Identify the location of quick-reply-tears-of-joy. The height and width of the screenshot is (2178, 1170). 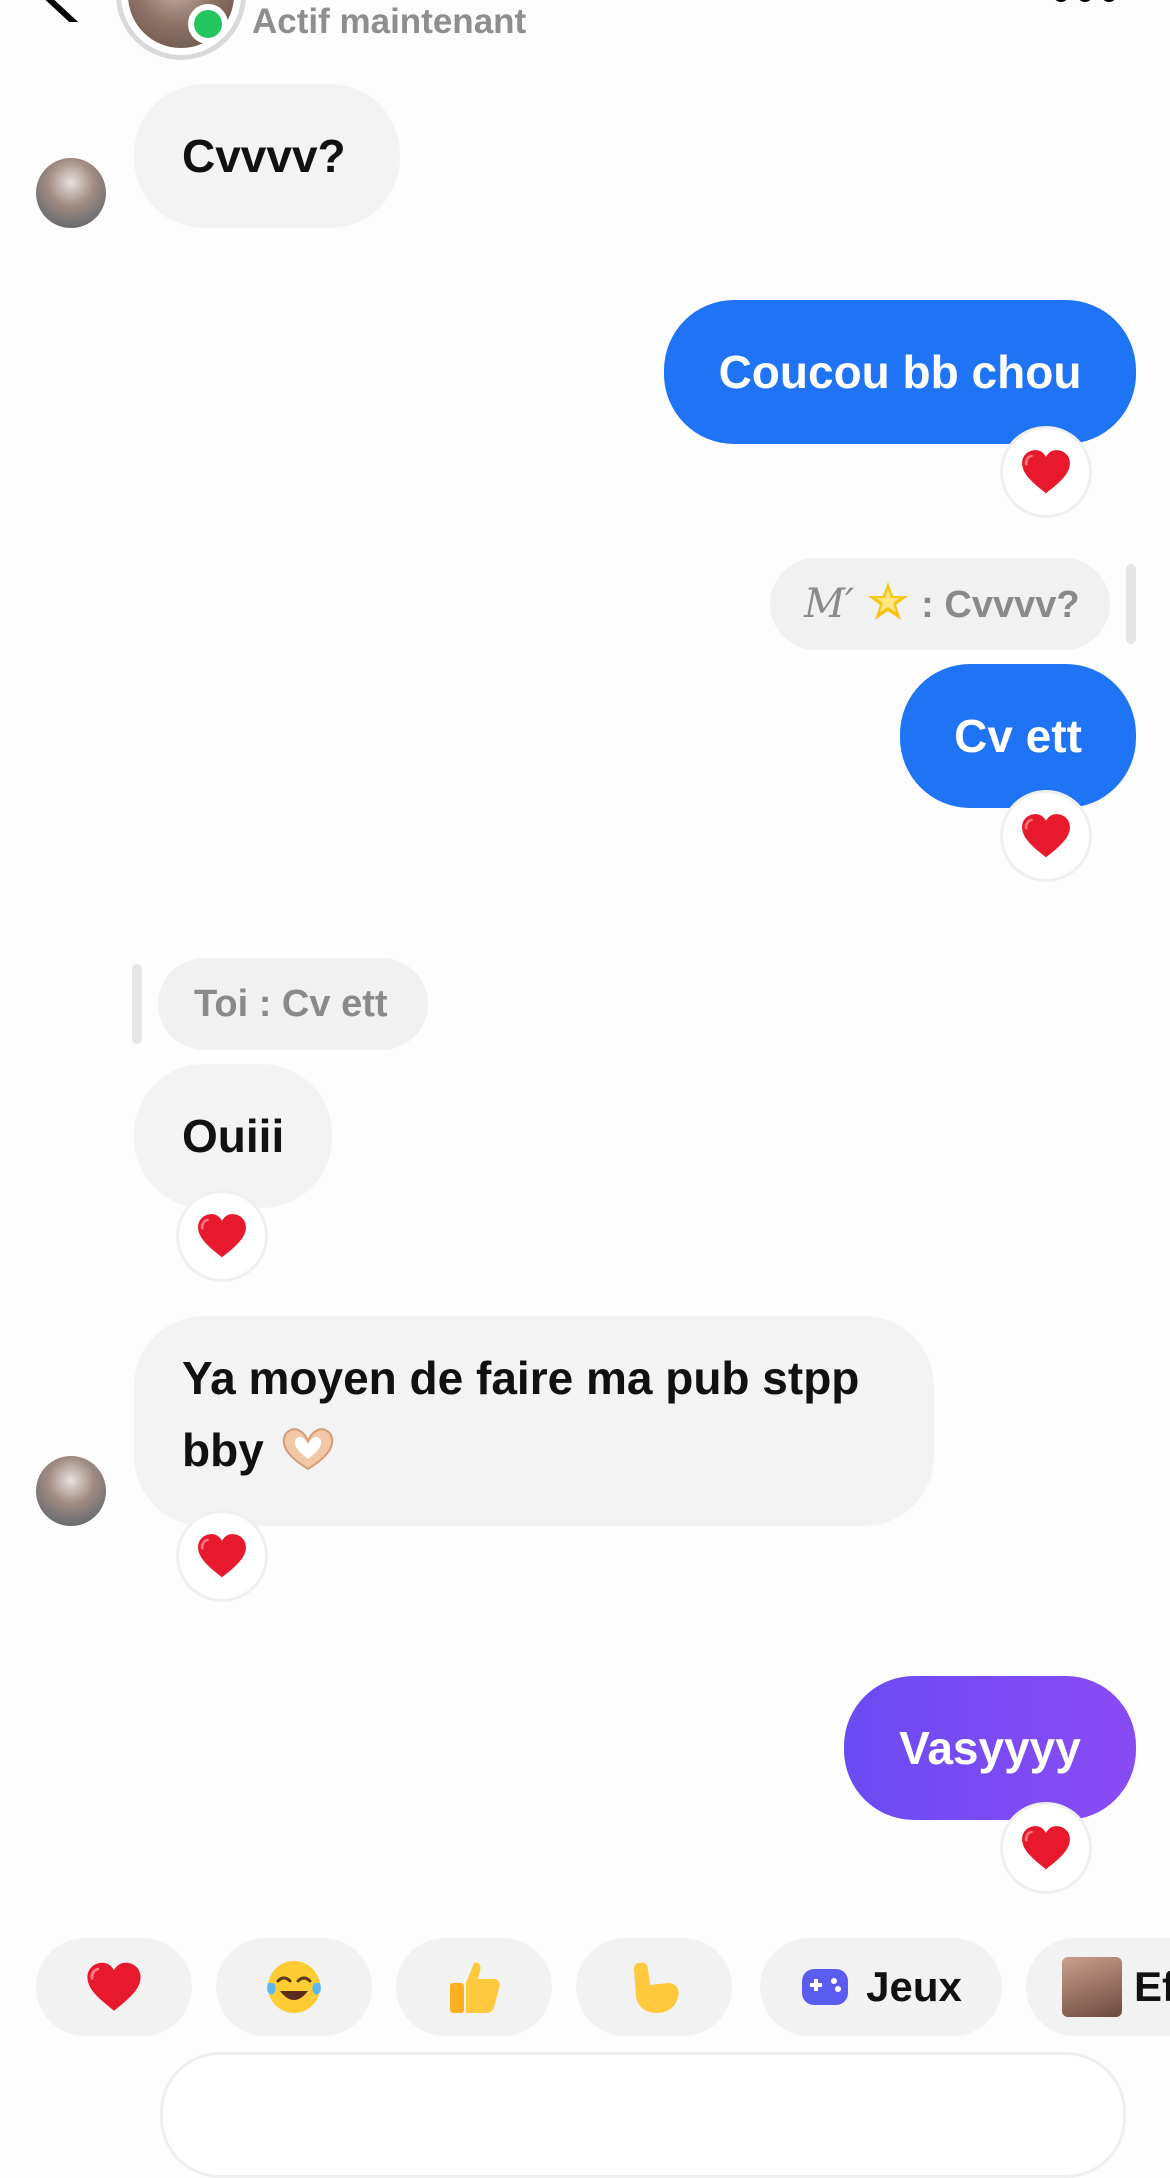
(294, 1987).